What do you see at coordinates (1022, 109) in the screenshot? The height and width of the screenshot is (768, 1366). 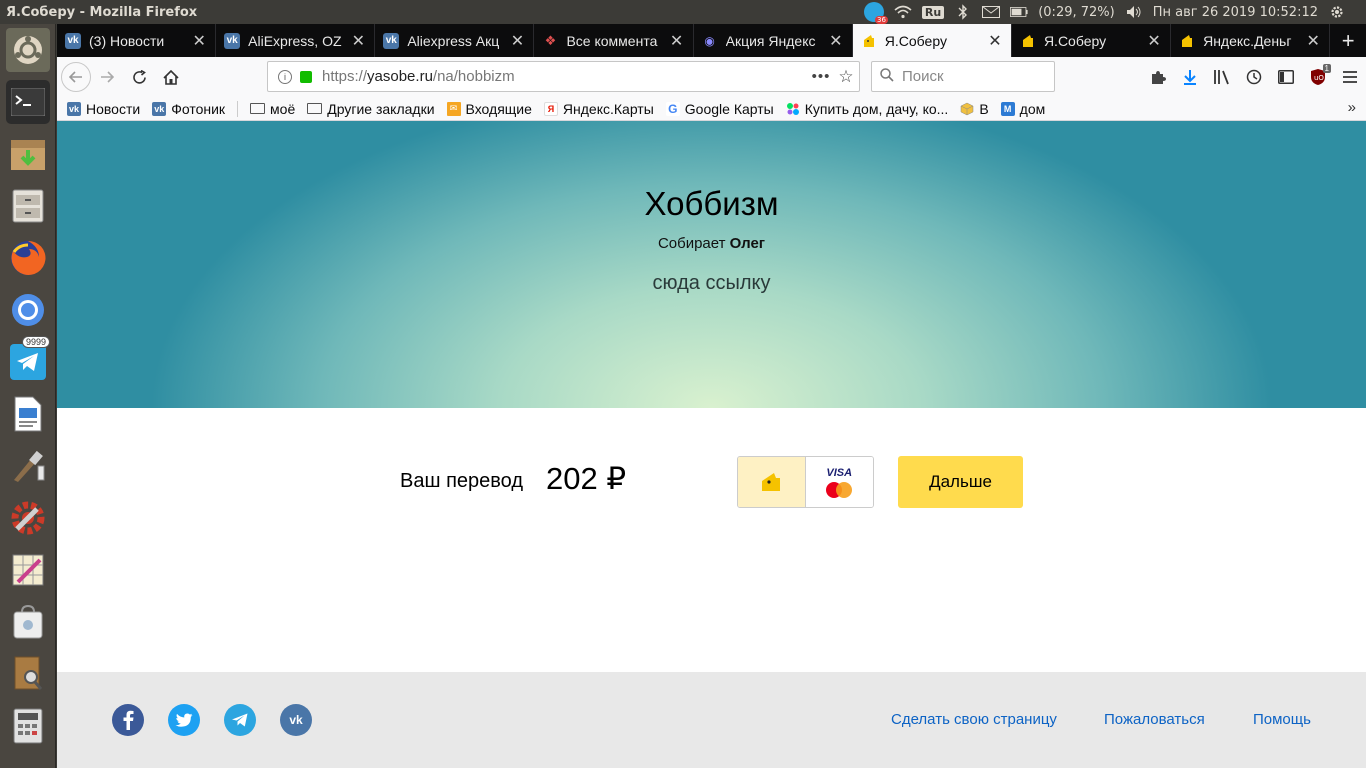 I see `bookmark-item: Mдом` at bounding box center [1022, 109].